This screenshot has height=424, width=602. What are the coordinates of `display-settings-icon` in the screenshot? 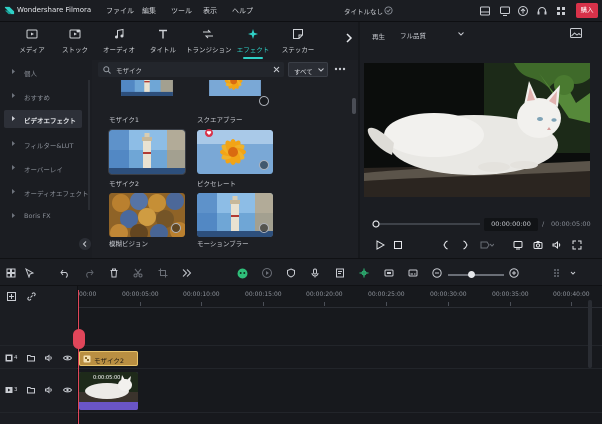 It's located at (518, 245).